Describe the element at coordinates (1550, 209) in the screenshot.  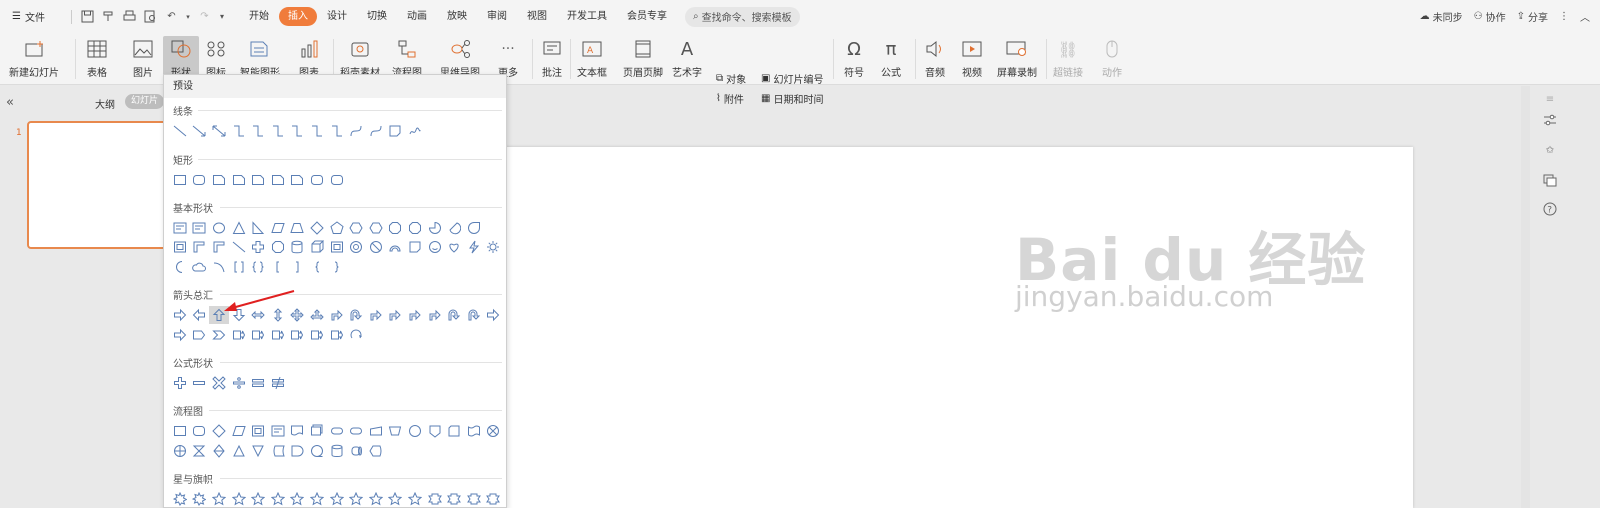
I see `help-icon: ?` at that location.